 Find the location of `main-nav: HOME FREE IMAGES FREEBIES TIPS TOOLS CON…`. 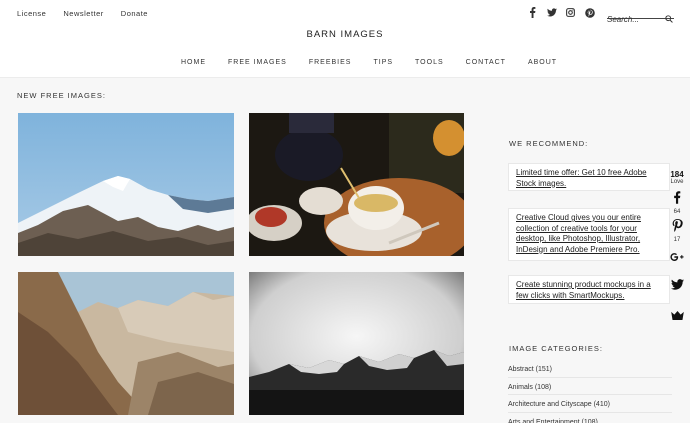

main-nav: HOME FREE IMAGES FREEBIES TIPS TOOLS CON… is located at coordinates (369, 62).